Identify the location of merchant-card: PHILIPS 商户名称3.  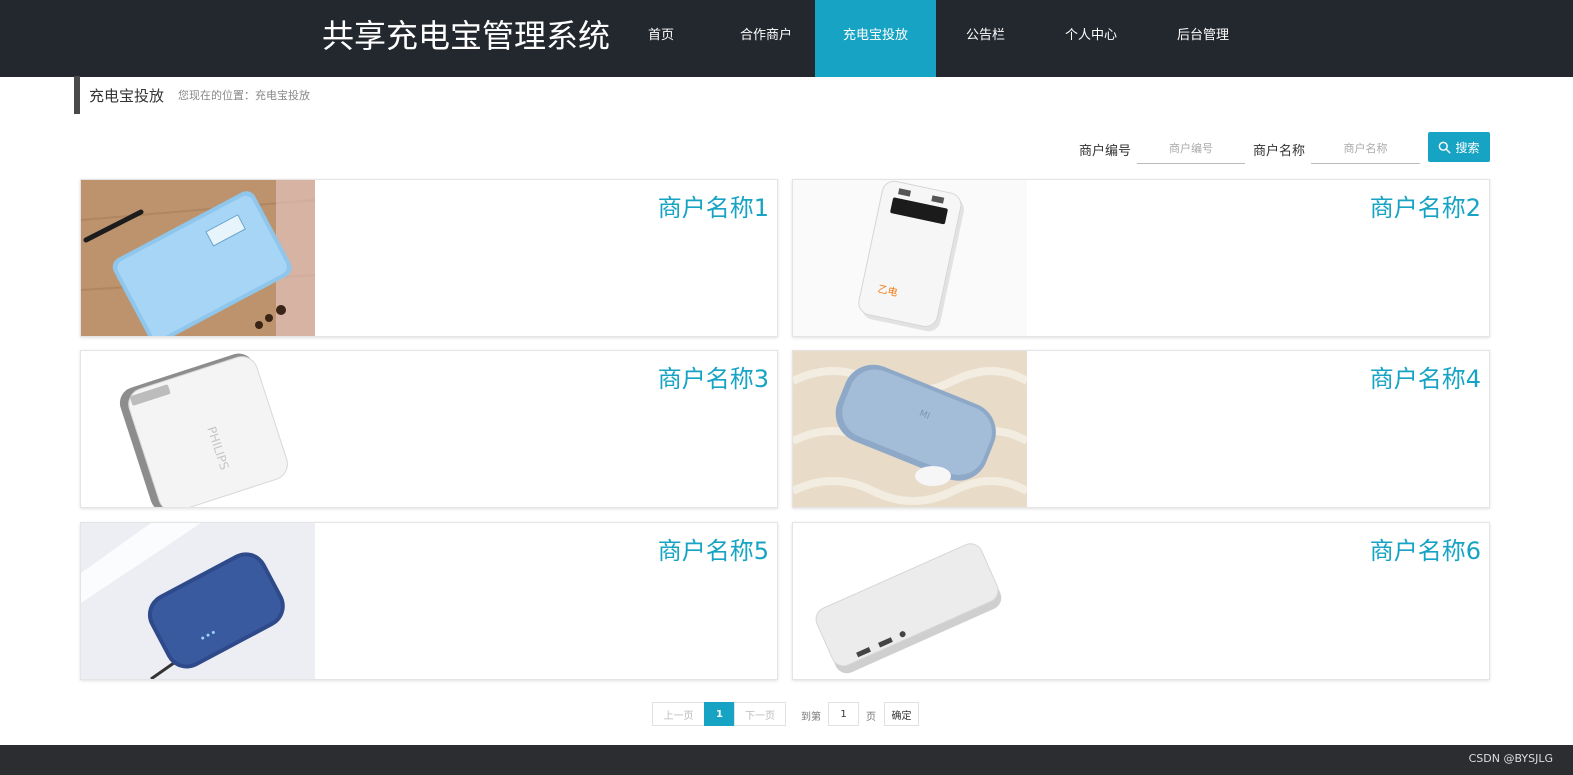
(429, 429).